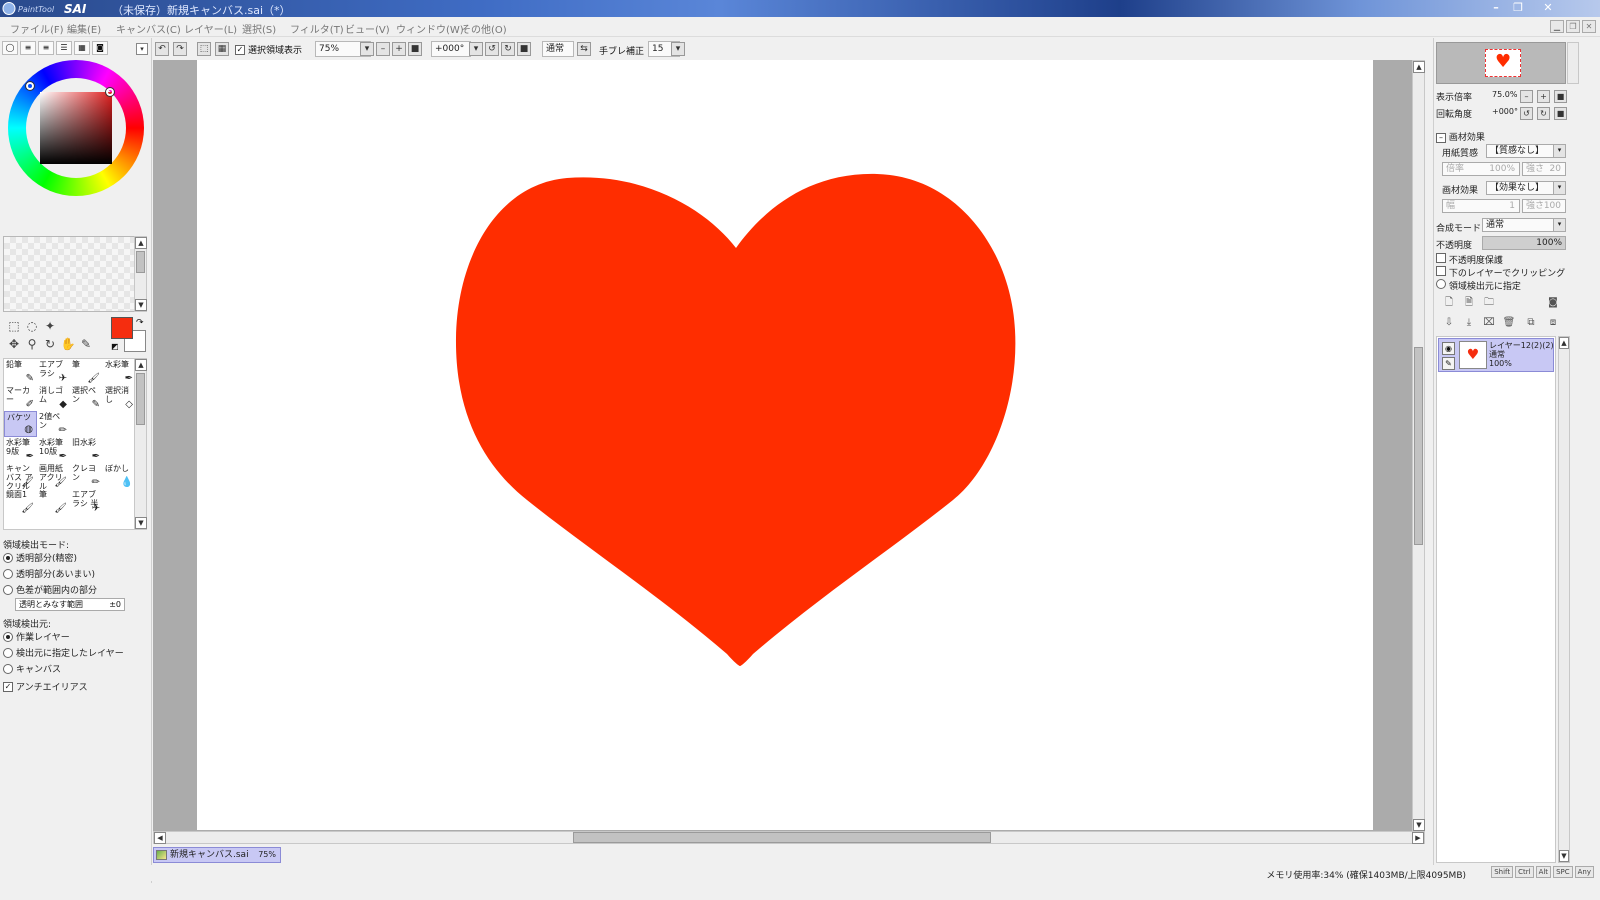 This screenshot has height=900, width=1600. What do you see at coordinates (430, 28) in the screenshot?
I see `menu-window: ウィンドウ(W)` at bounding box center [430, 28].